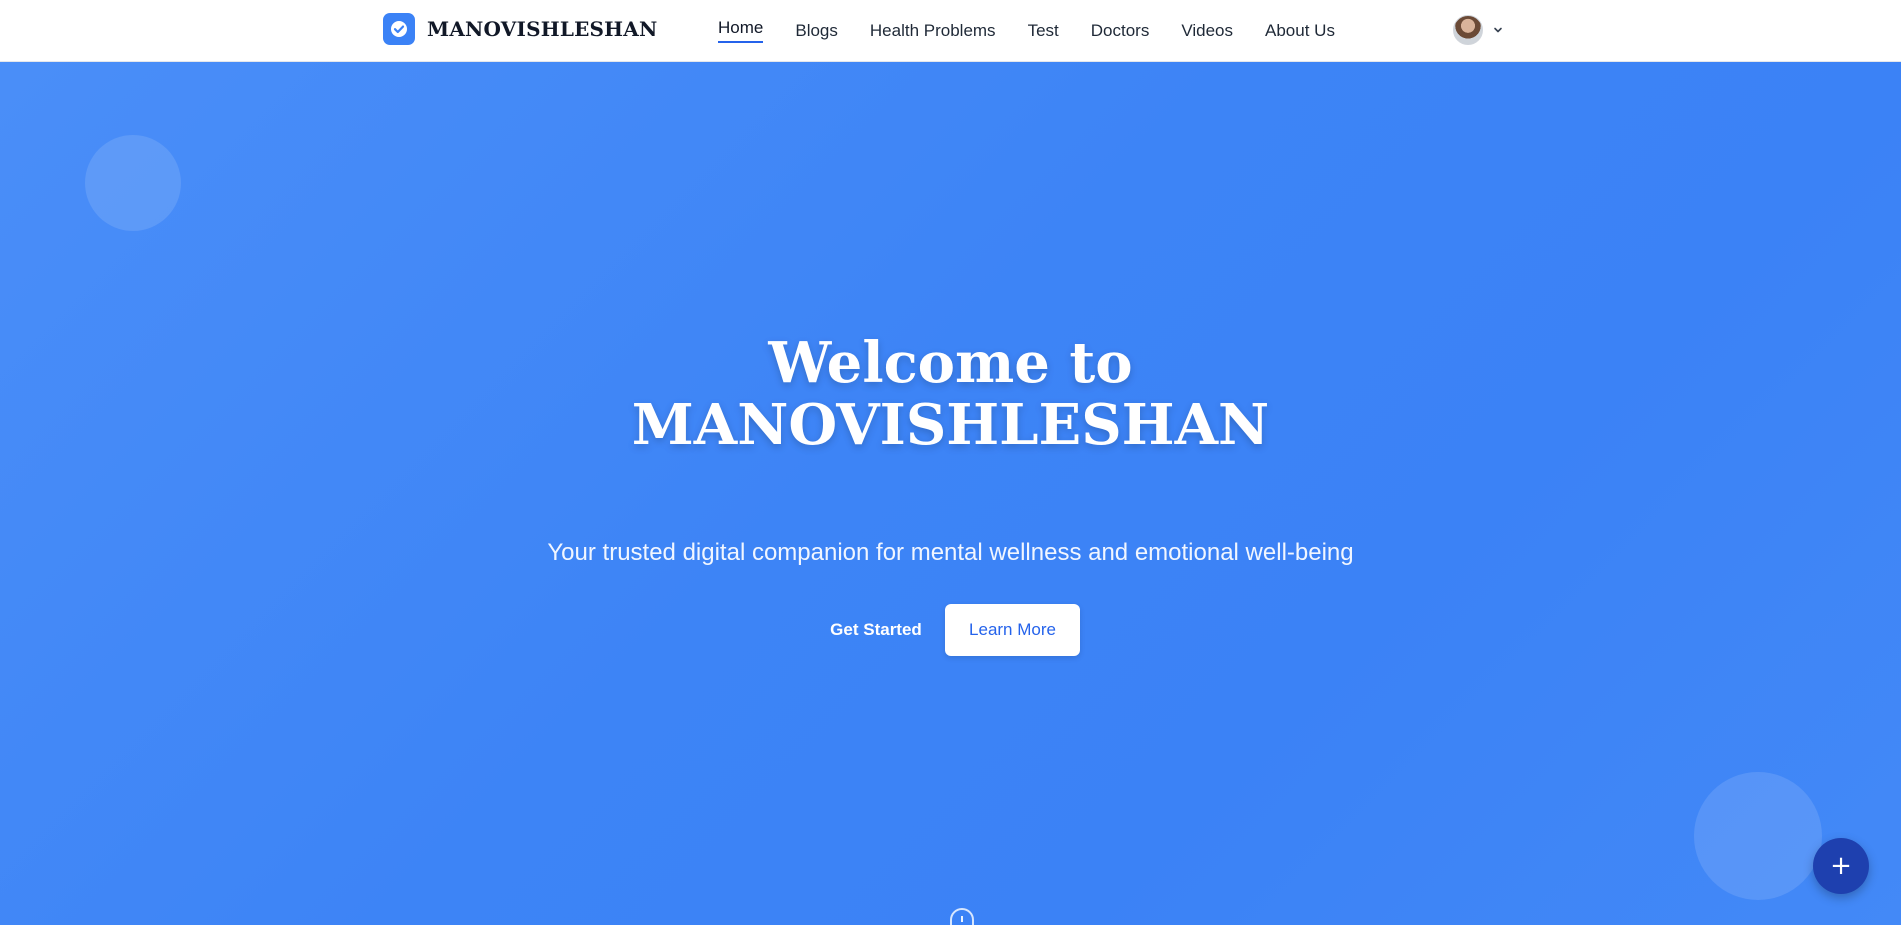  What do you see at coordinates (1498, 30) in the screenshot?
I see `chevron-down-icon` at bounding box center [1498, 30].